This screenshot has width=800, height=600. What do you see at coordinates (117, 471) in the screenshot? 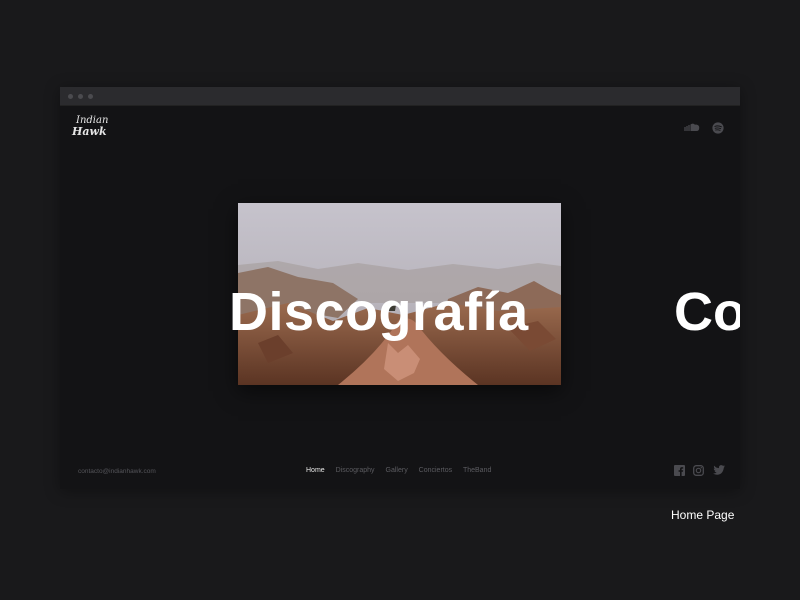
I see `contact-email: contacto@indianhawk.com` at bounding box center [117, 471].